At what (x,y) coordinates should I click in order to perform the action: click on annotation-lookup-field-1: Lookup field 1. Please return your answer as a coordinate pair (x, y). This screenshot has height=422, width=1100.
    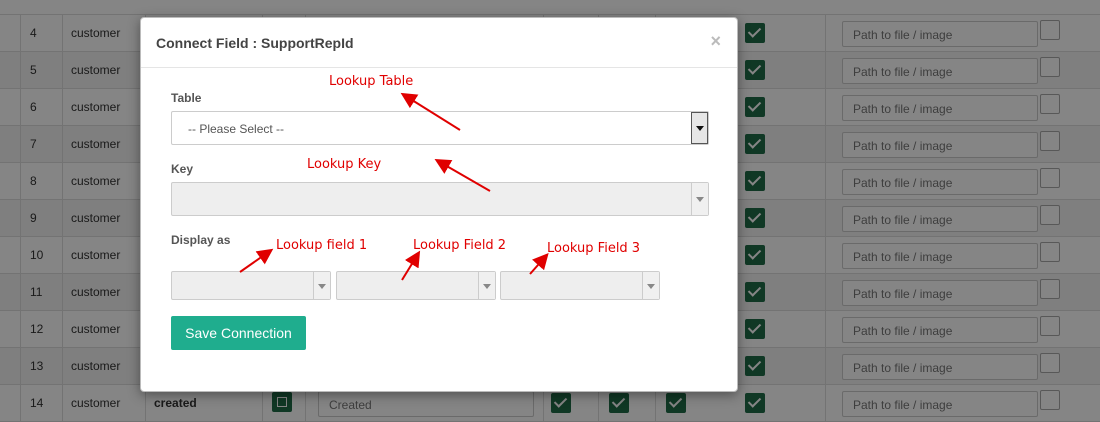
    Looking at the image, I should click on (322, 245).